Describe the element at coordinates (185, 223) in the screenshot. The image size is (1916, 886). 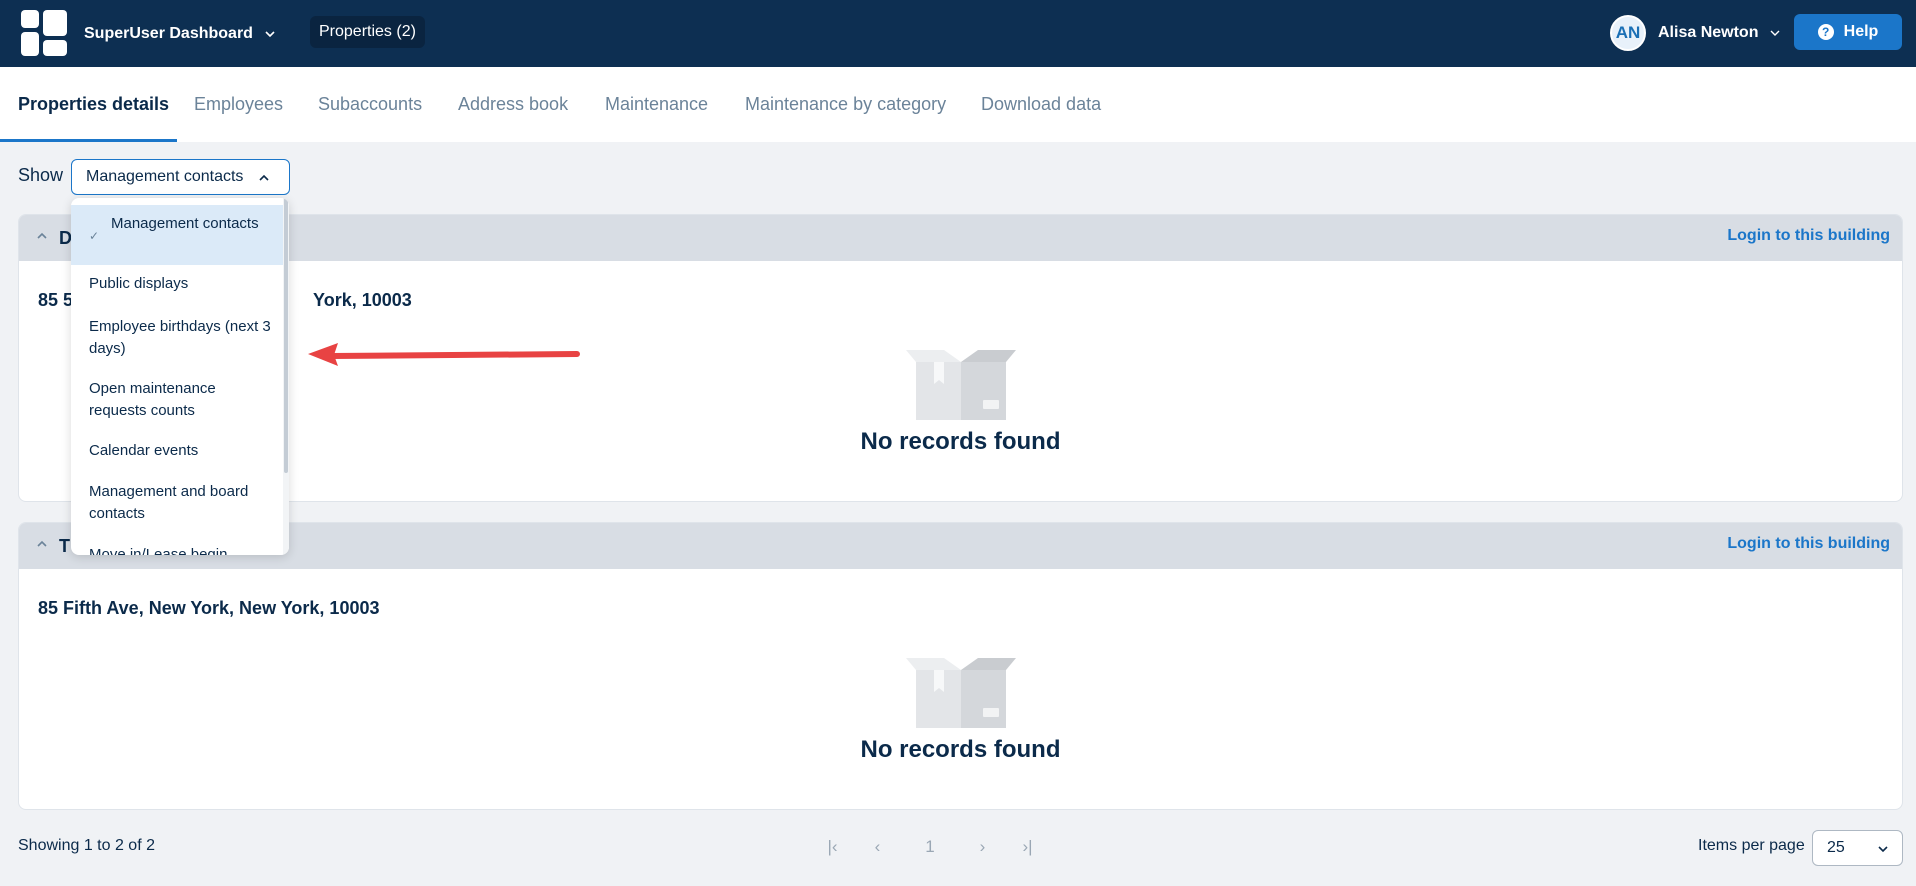
I see `option-label: Management contacts` at that location.